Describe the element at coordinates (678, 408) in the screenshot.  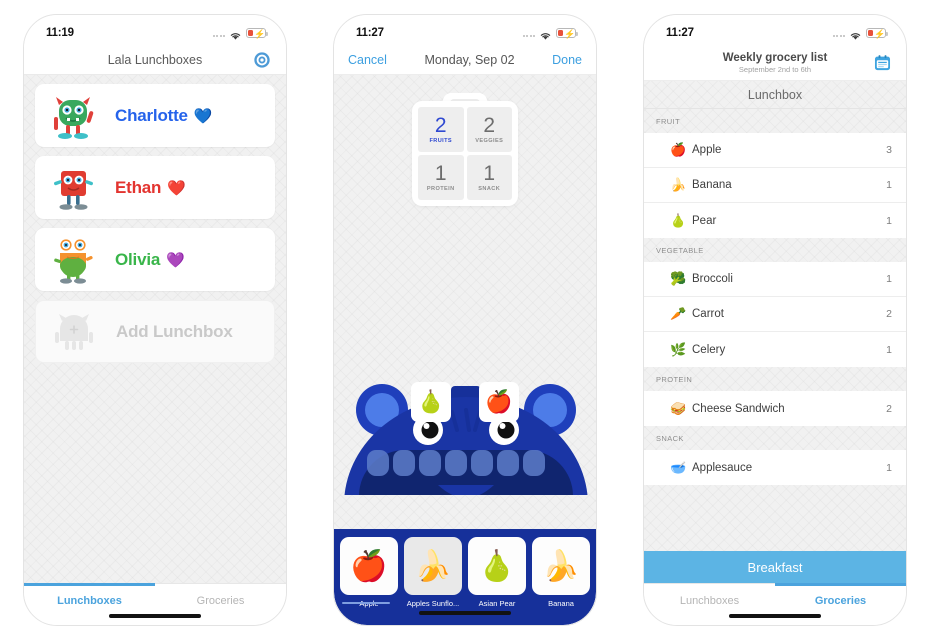
I see `sandwich-icon: 🥪` at that location.